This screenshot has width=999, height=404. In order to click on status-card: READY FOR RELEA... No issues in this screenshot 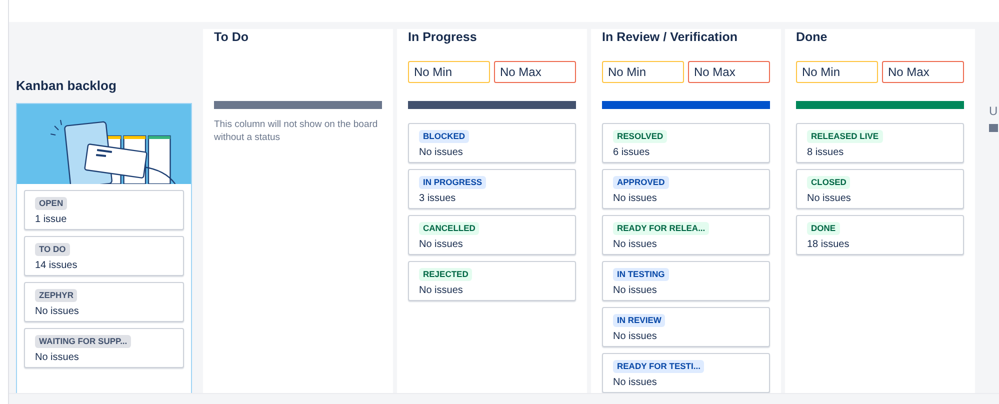, I will do `click(686, 235)`.